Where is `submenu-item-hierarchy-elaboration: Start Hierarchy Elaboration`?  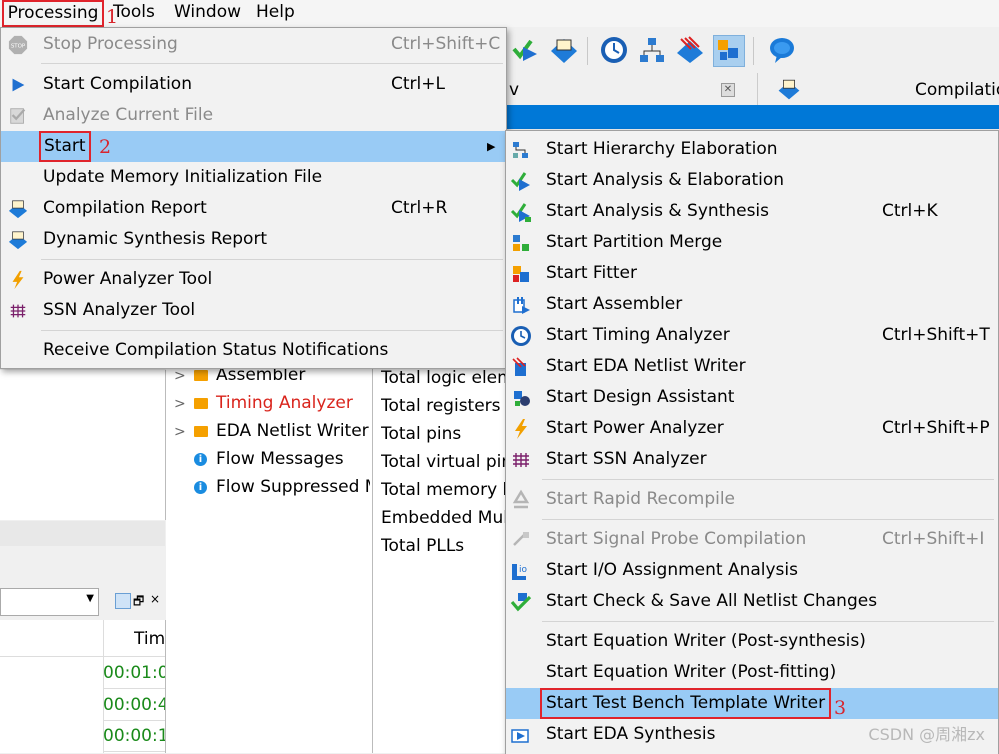 submenu-item-hierarchy-elaboration: Start Hierarchy Elaboration is located at coordinates (752, 149).